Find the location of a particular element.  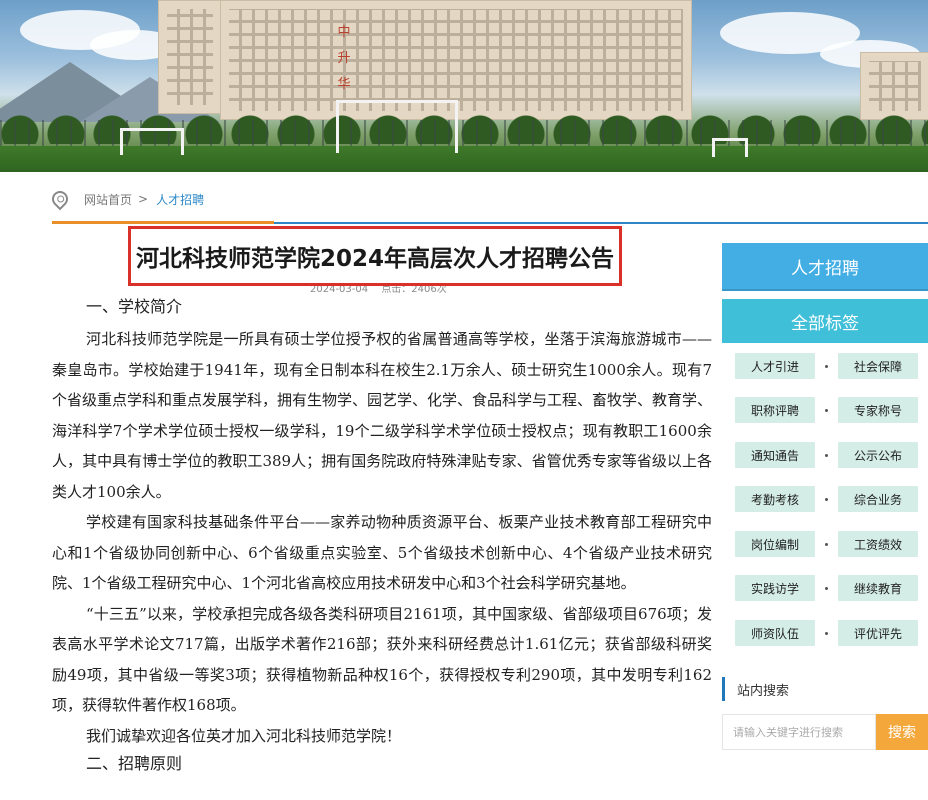

tag-item: 实践访学 is located at coordinates (775, 588).